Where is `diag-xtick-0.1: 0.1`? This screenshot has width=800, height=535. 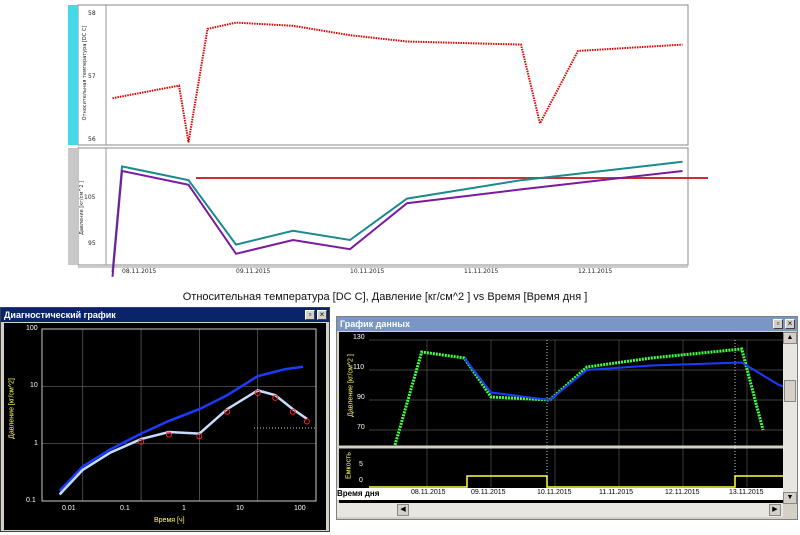
diag-xtick-0.1: 0.1 is located at coordinates (125, 508).